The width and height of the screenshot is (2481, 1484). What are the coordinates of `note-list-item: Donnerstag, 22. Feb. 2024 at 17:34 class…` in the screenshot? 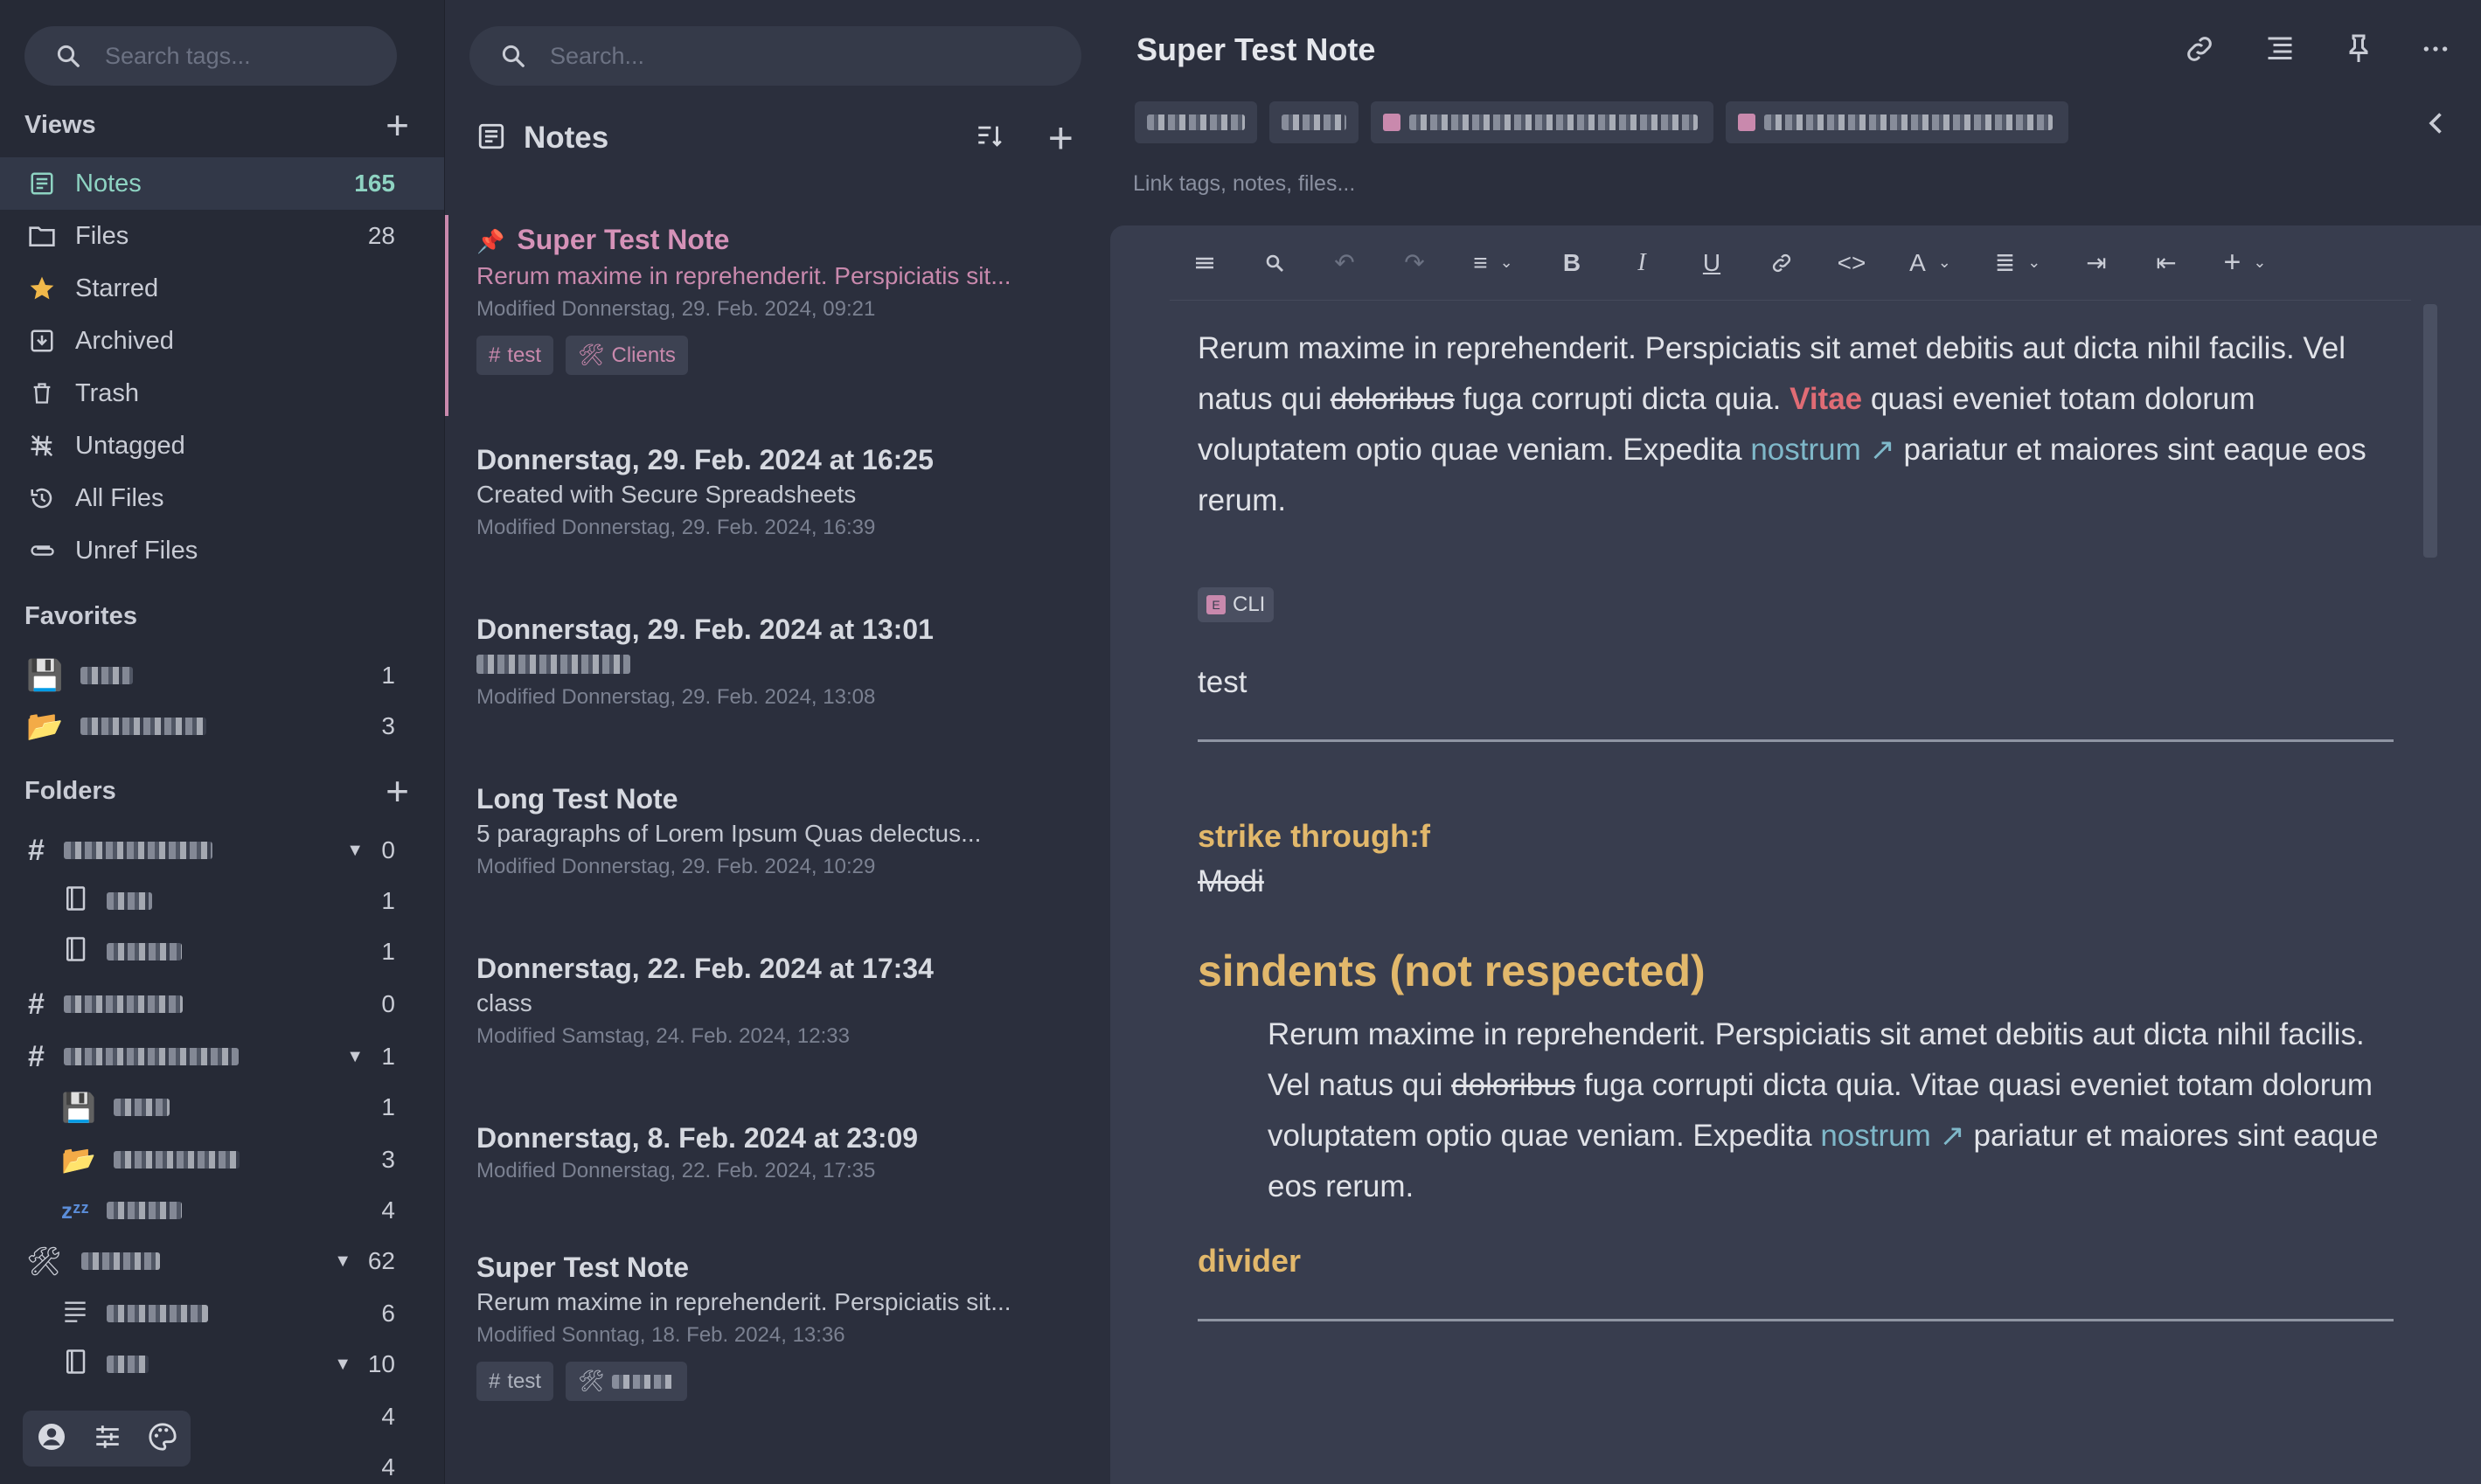 It's located at (776, 1001).